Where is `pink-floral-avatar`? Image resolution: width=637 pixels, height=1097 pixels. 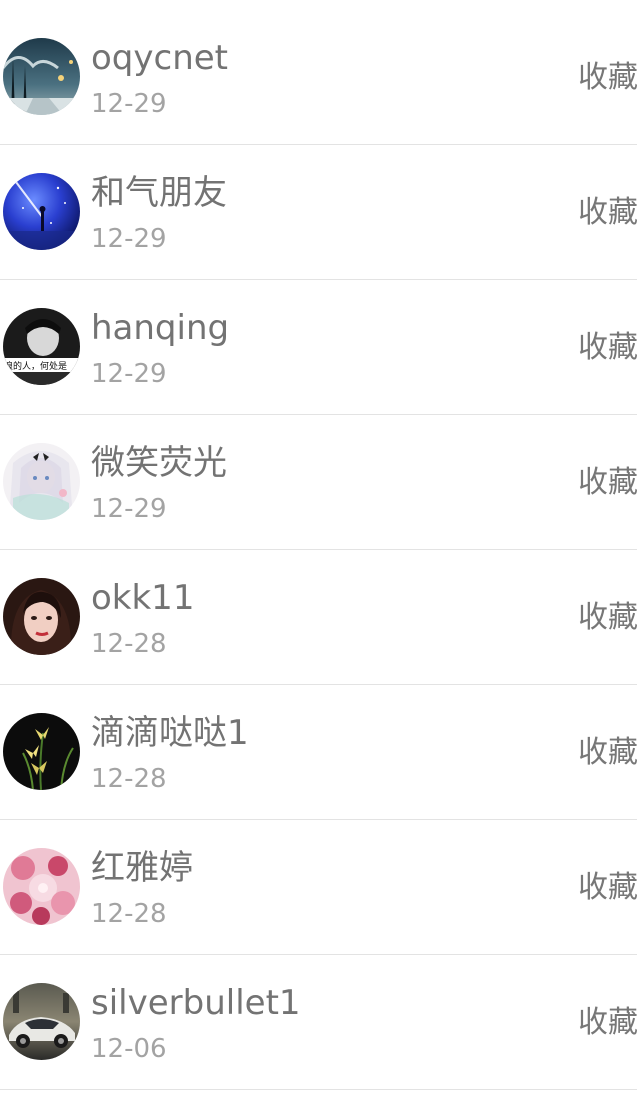 pink-floral-avatar is located at coordinates (41, 886).